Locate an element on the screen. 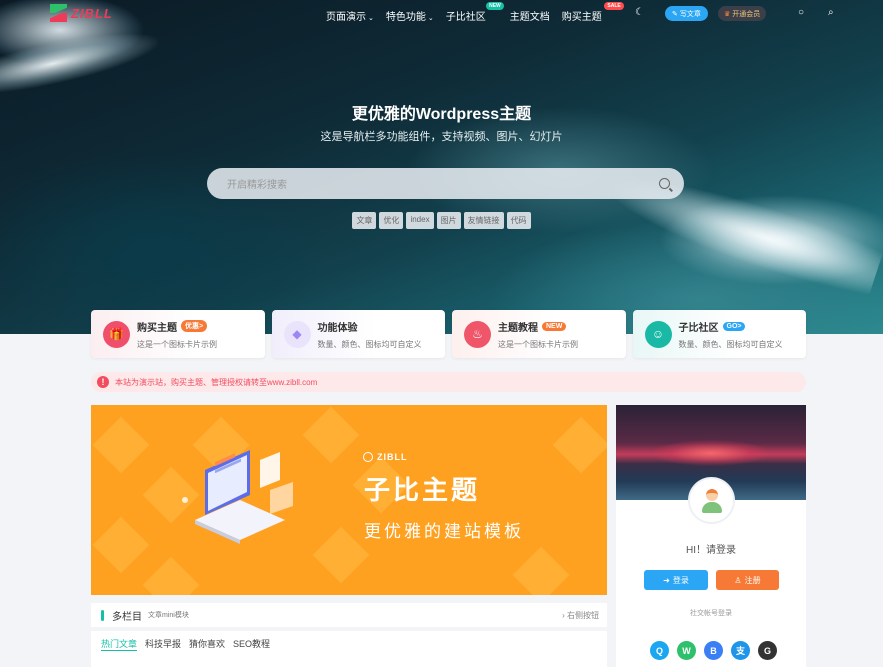  notice-bar: ! 本站为演示站，购买主题、管理授权请转至www.zibll.com is located at coordinates (448, 382).